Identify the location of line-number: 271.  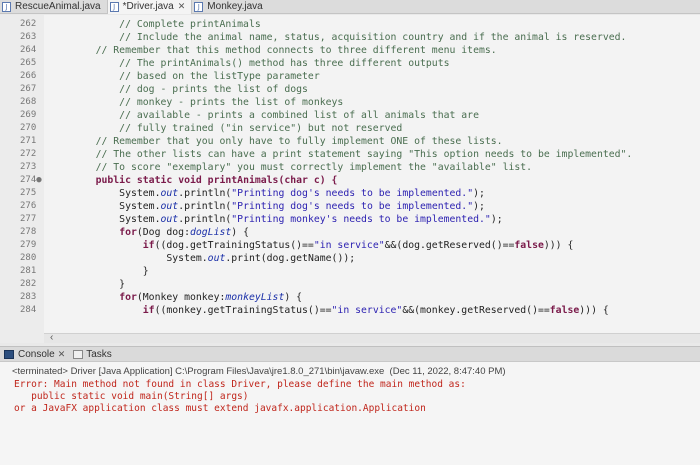
(28, 141).